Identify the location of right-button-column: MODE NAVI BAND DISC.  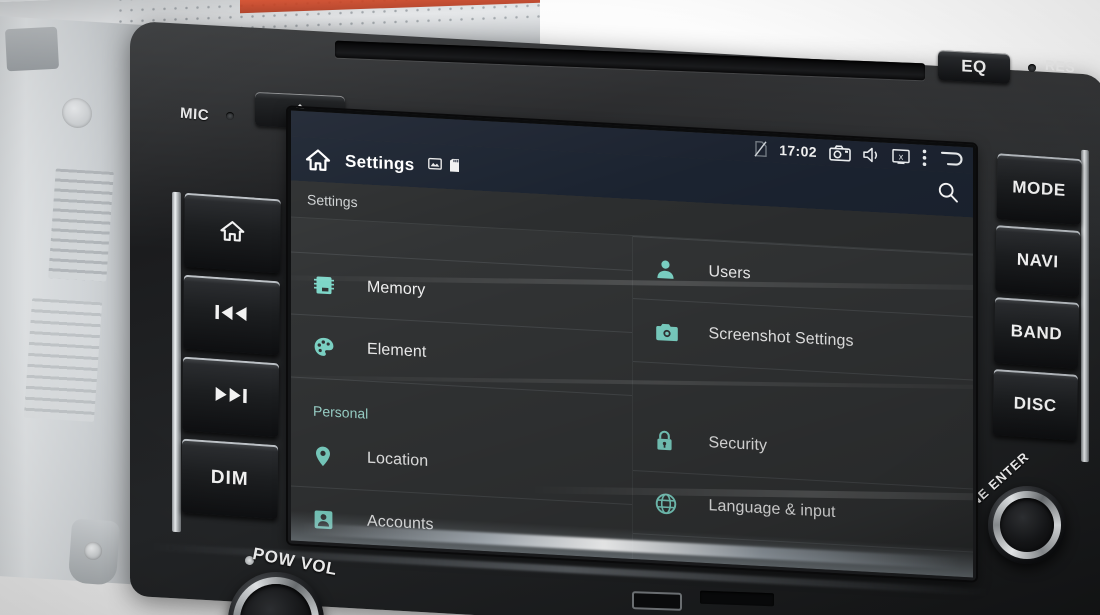
(1037, 306).